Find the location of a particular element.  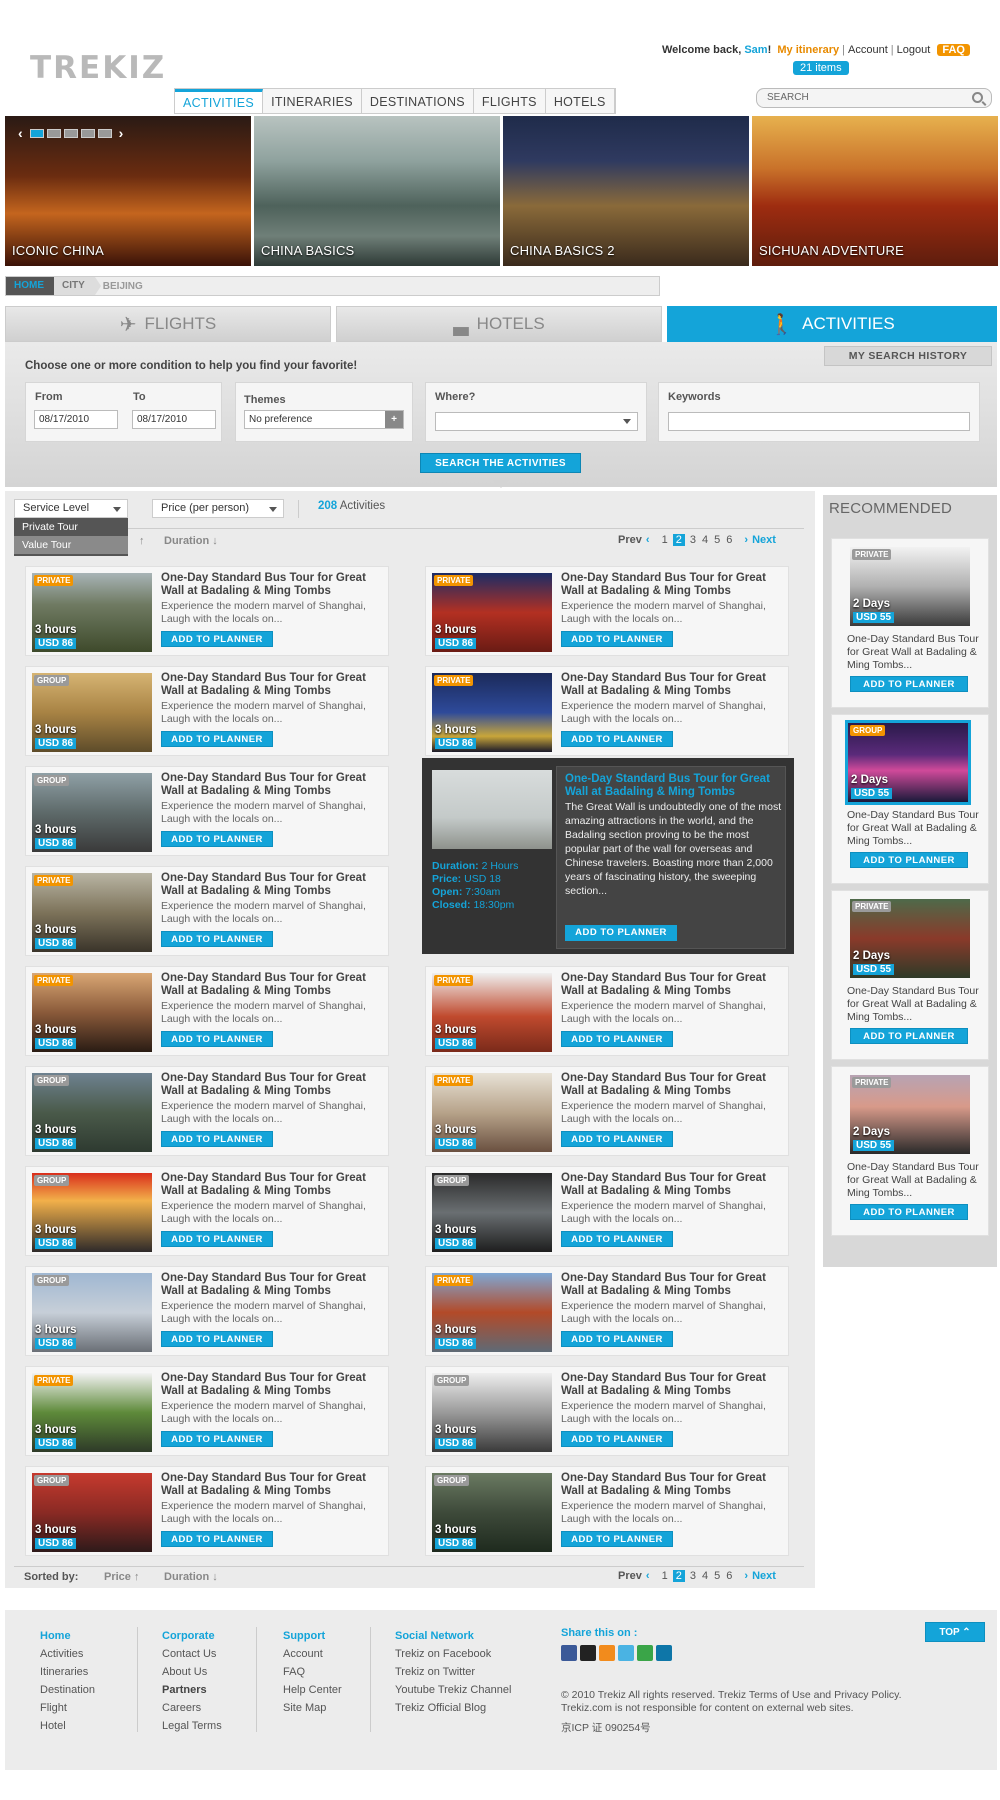

footer-link: Trekiz Official Blog is located at coordinates (453, 1708).